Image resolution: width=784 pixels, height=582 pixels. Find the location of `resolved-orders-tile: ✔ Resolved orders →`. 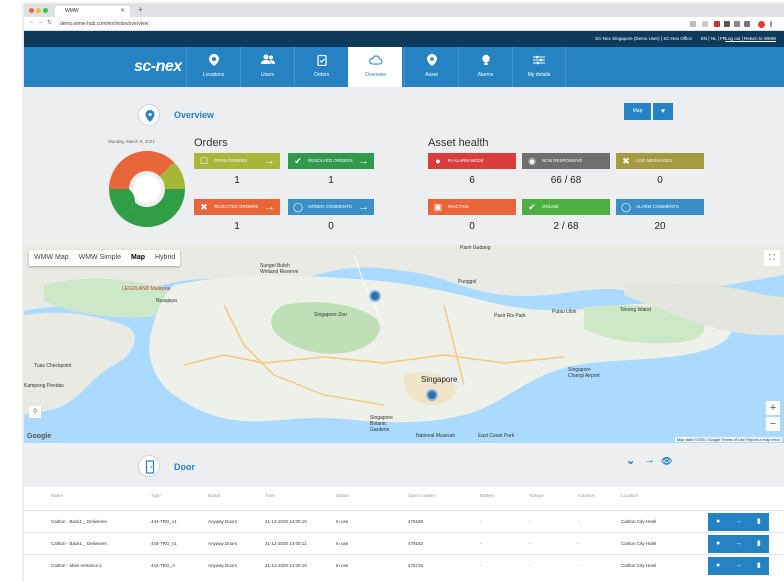

resolved-orders-tile: ✔ Resolved orders → is located at coordinates (331, 161).